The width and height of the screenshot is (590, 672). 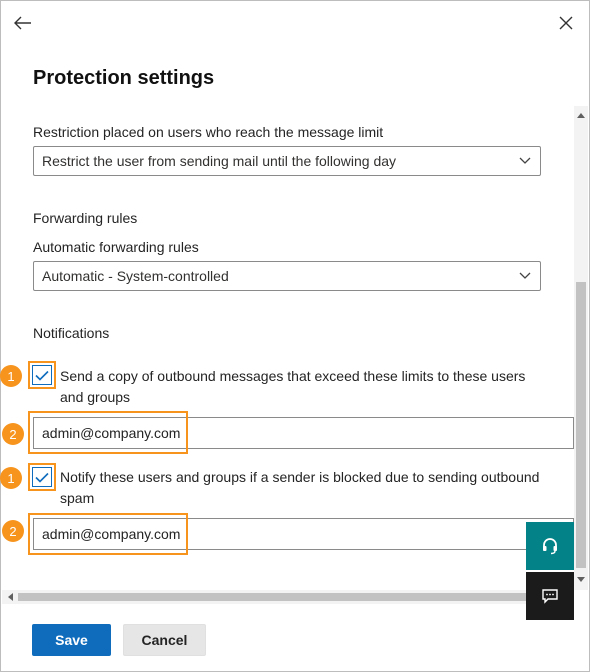 I want to click on auto-forwarding-dropdown: Automatic - System-controlled, so click(x=287, y=276).